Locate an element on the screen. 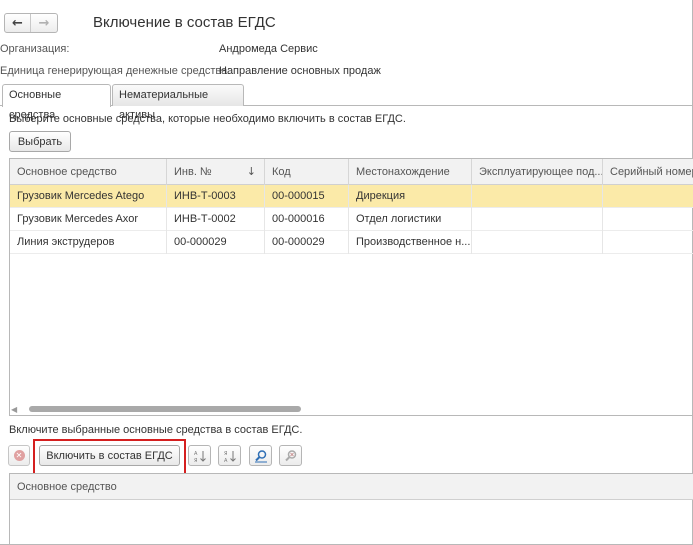 This screenshot has width=693, height=545. sort-descending-icon: ↓ is located at coordinates (251, 171).